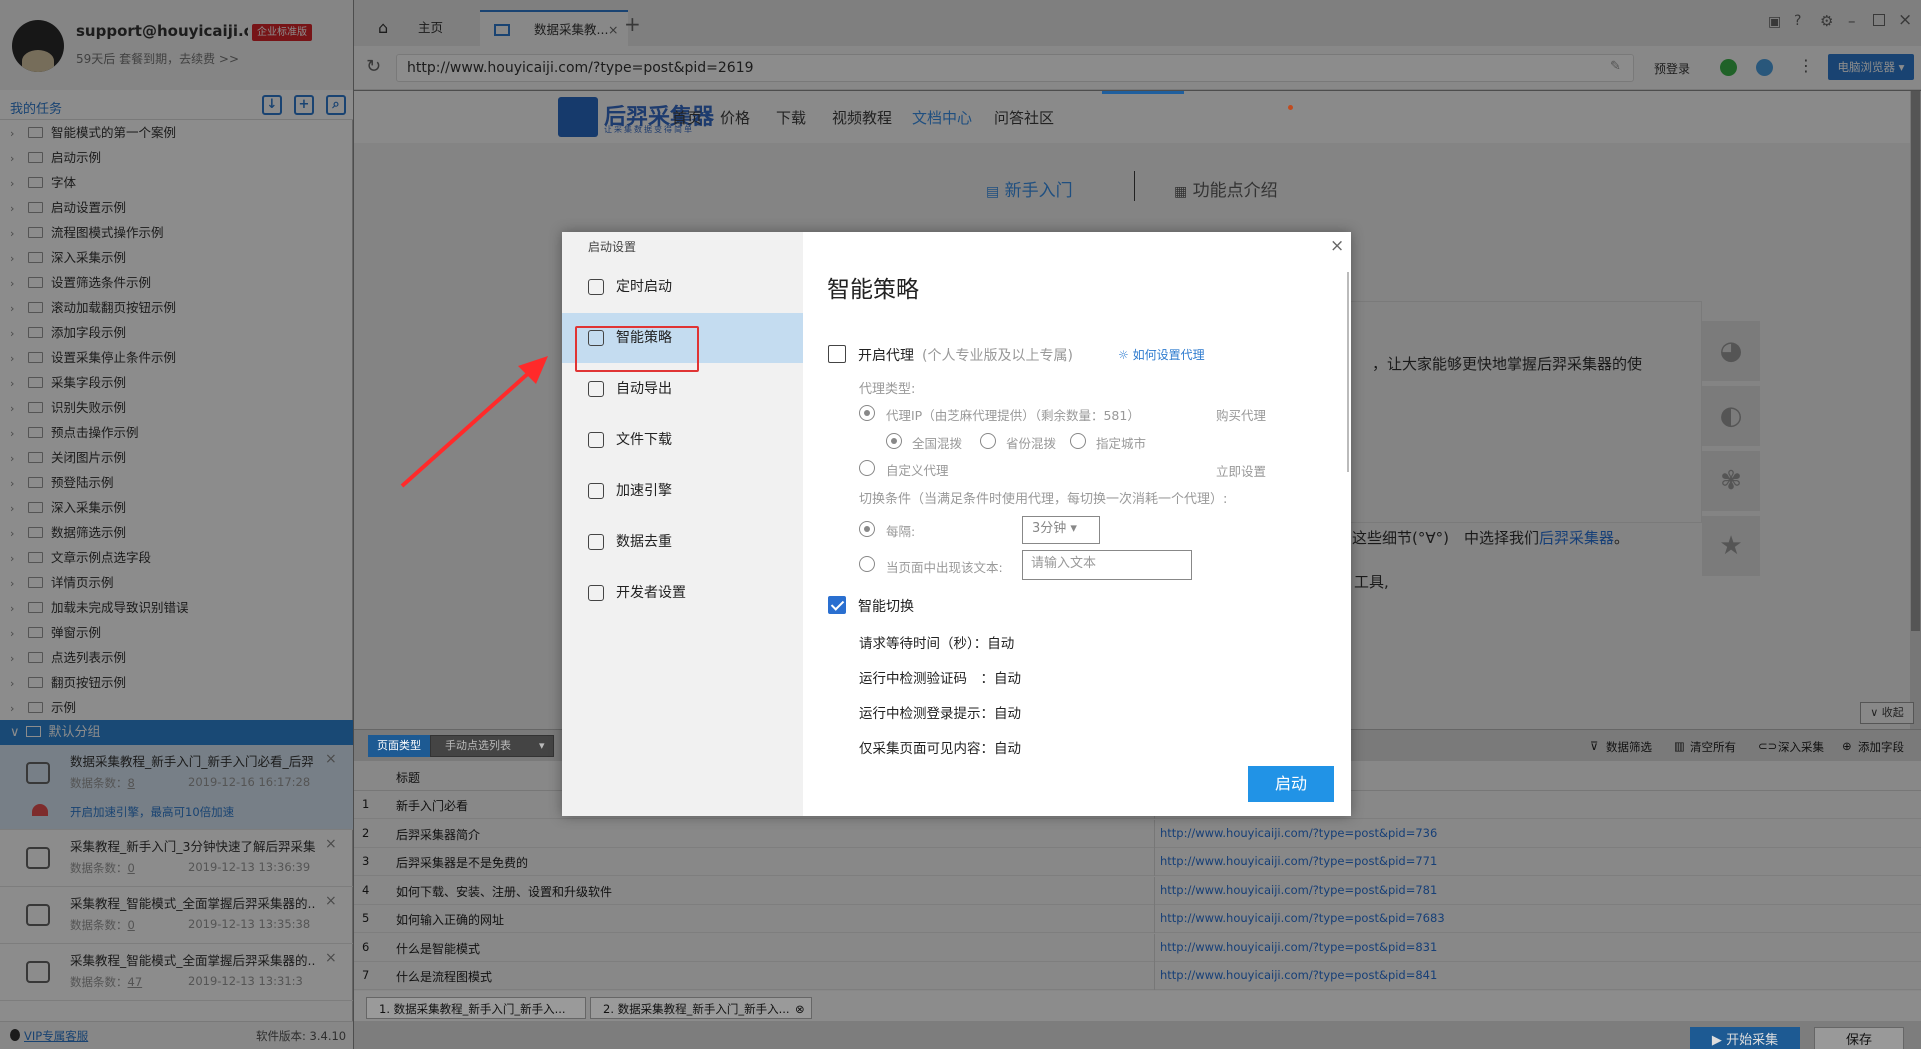 This screenshot has height=1049, width=1921. I want to click on page-scroll-thumb, so click(1915, 361).